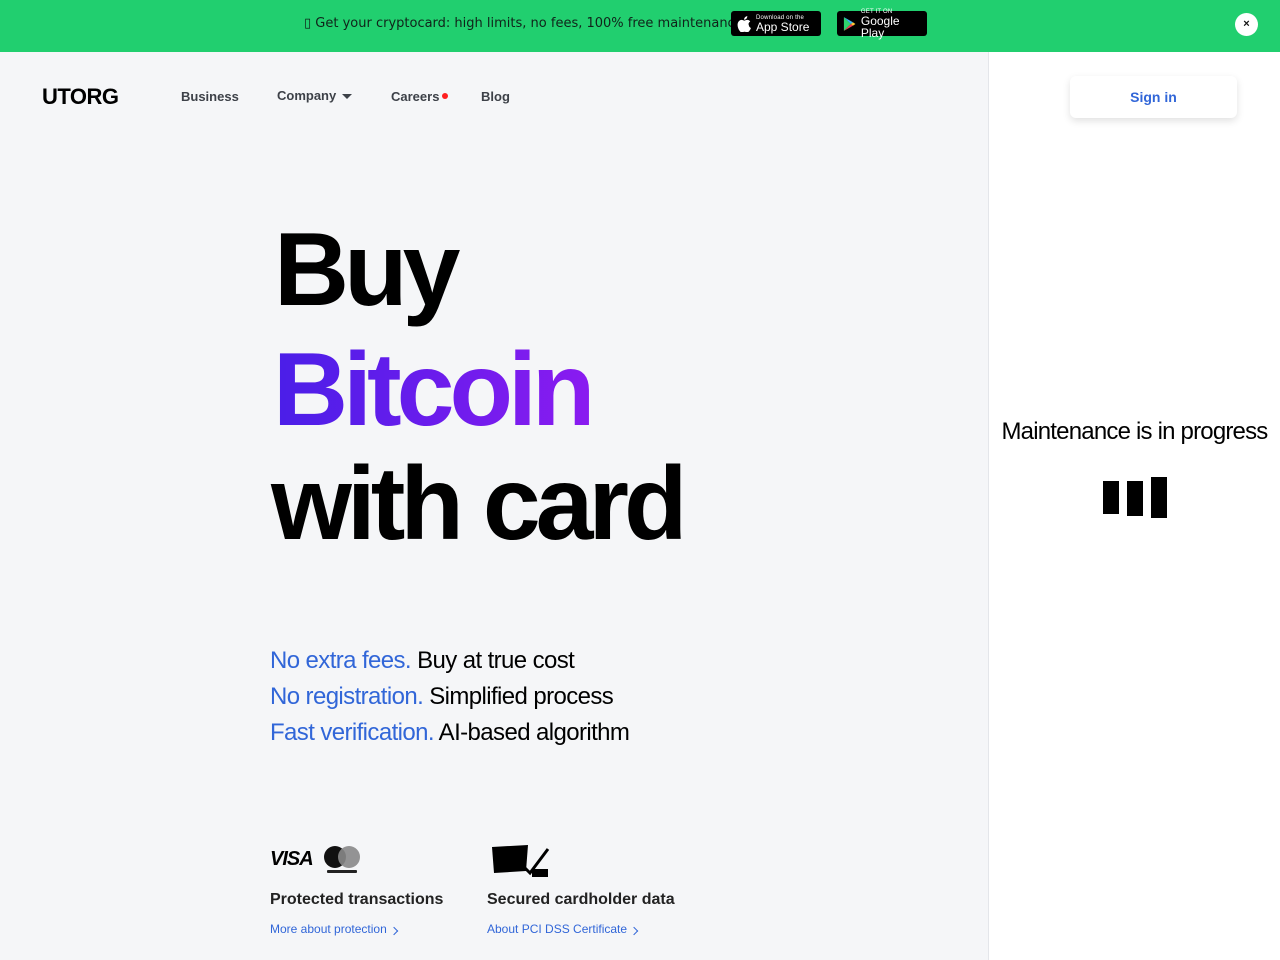 The height and width of the screenshot is (960, 1280). What do you see at coordinates (367, 270) in the screenshot?
I see `hero-title-line-1: Buy` at bounding box center [367, 270].